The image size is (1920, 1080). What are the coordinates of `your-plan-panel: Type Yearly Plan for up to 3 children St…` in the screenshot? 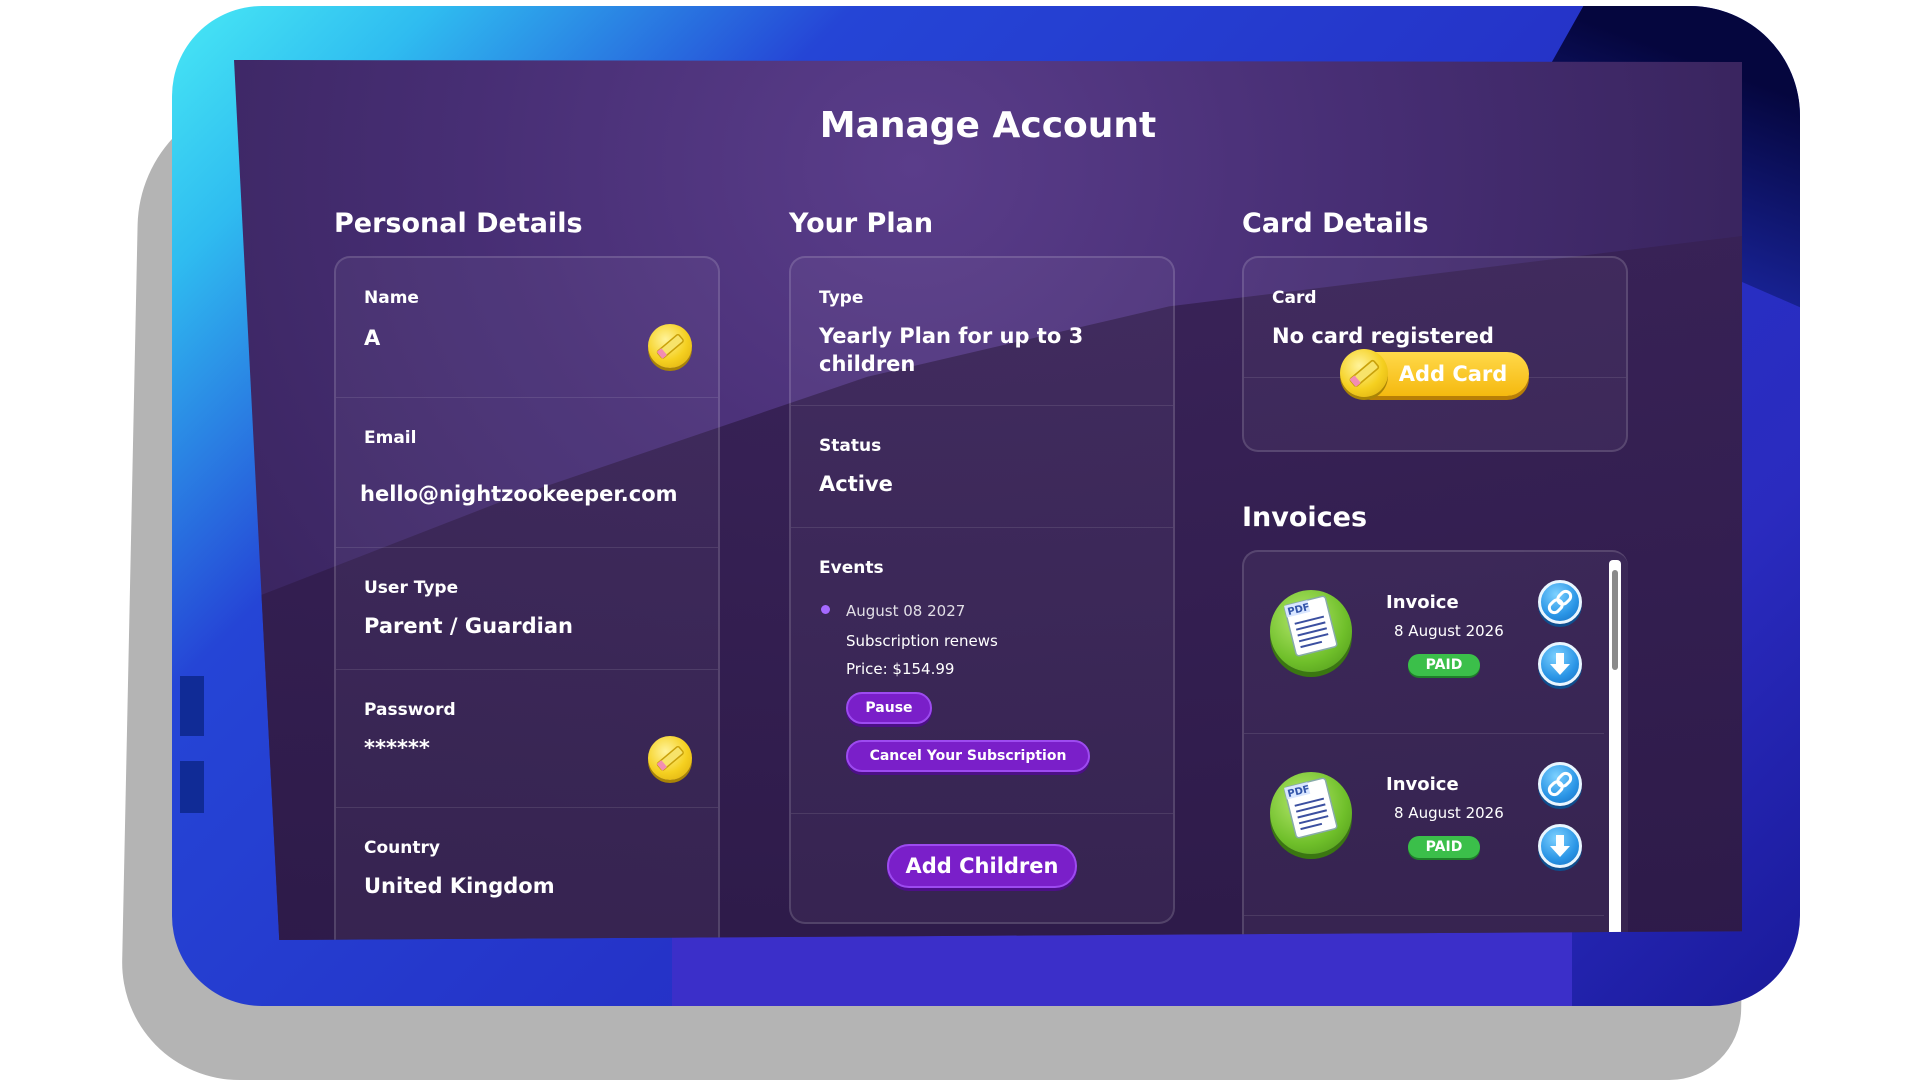 It's located at (982, 590).